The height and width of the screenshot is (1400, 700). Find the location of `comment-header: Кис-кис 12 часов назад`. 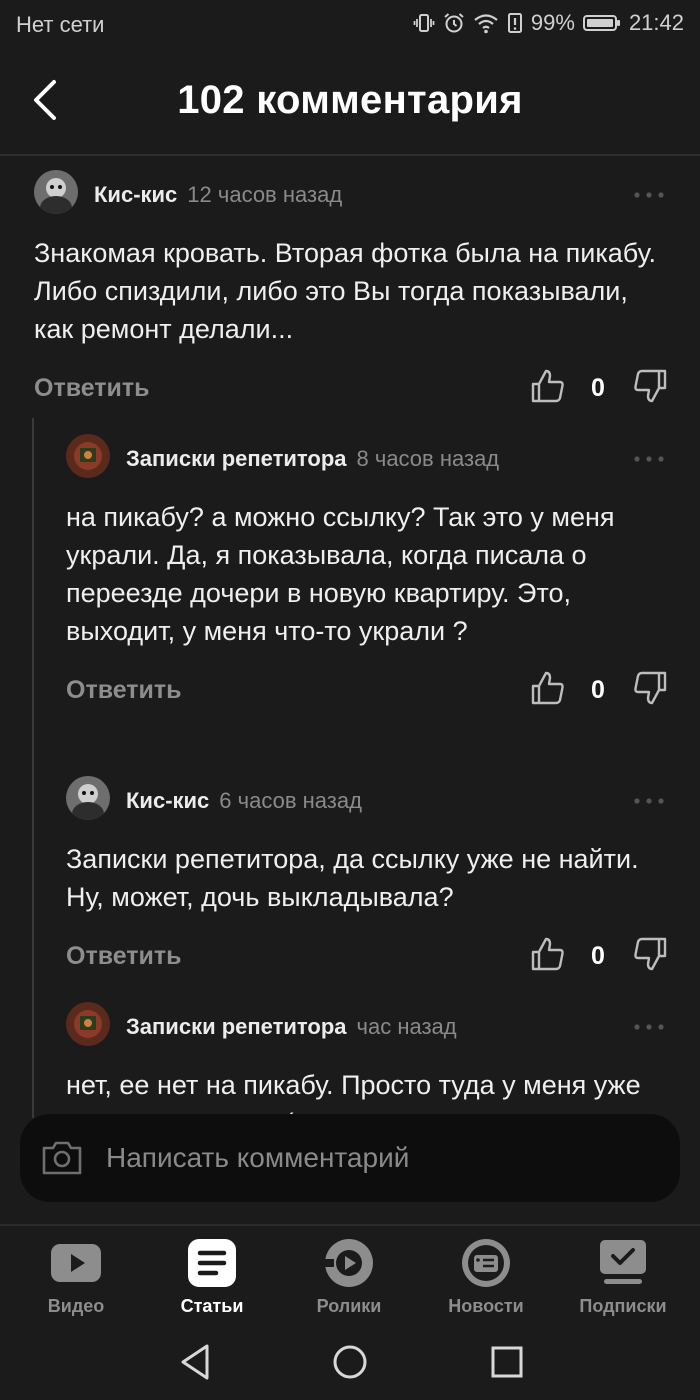

comment-header: Кис-кис 12 часов назад is located at coordinates (350, 195).